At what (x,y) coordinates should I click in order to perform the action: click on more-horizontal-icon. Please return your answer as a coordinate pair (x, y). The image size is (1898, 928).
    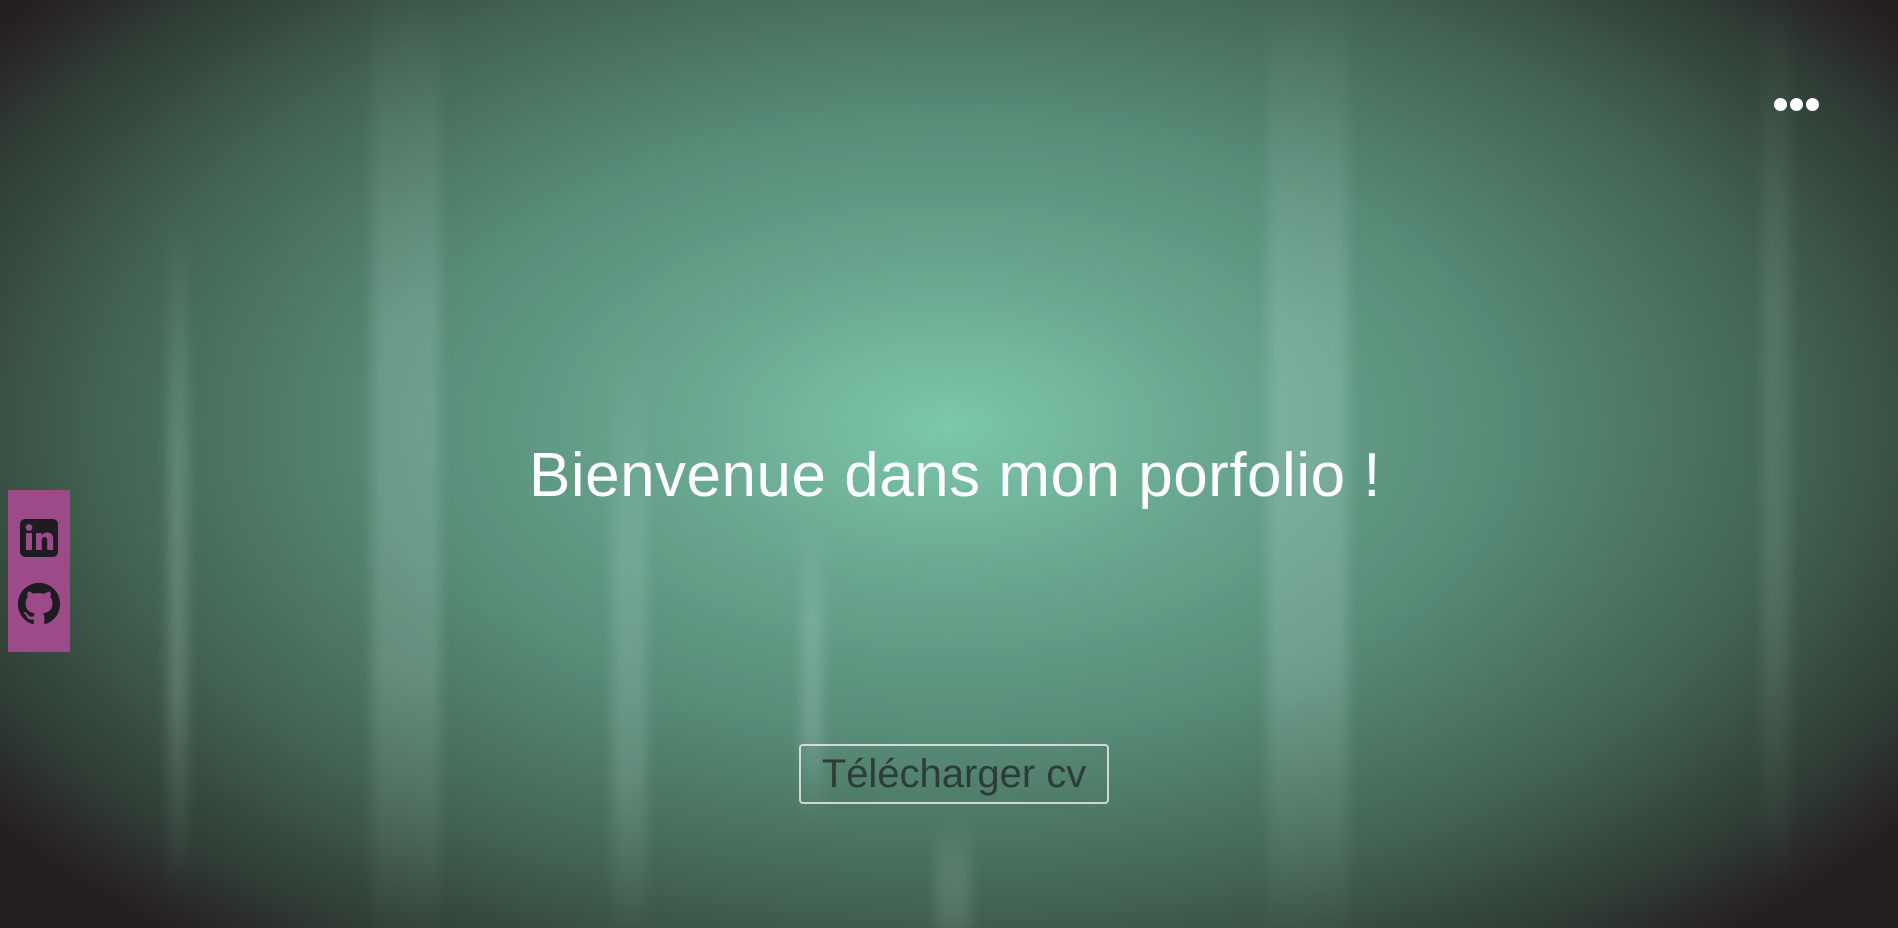
    Looking at the image, I should click on (1796, 104).